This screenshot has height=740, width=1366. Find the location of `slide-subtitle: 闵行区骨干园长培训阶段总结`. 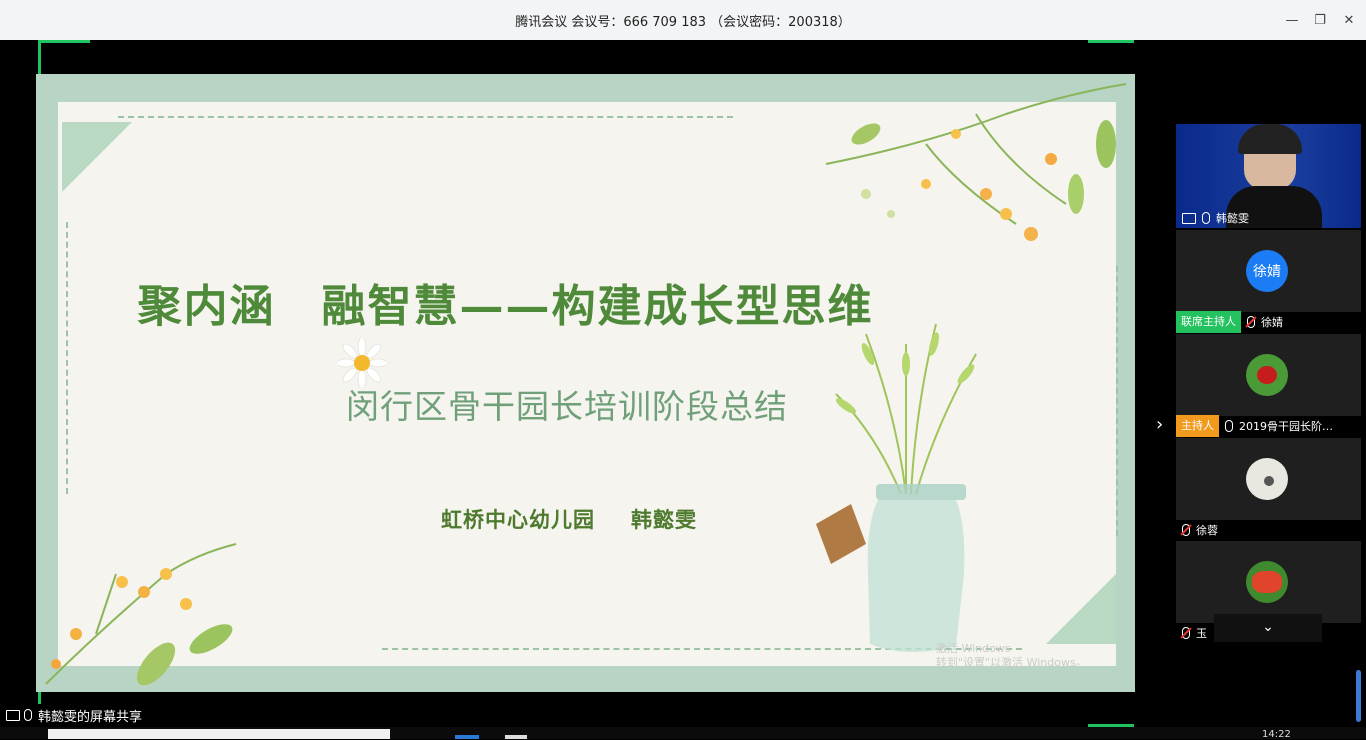

slide-subtitle: 闵行区骨干园长培训阶段总结 is located at coordinates (567, 406).